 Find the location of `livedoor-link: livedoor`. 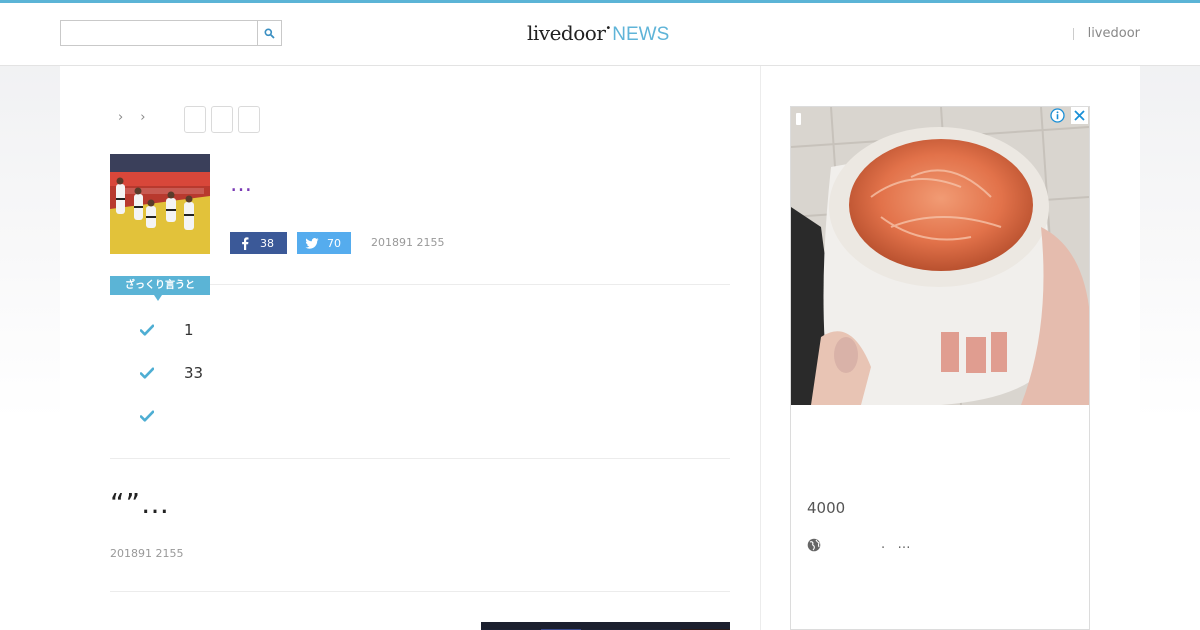

livedoor-link: livedoor is located at coordinates (1114, 33).